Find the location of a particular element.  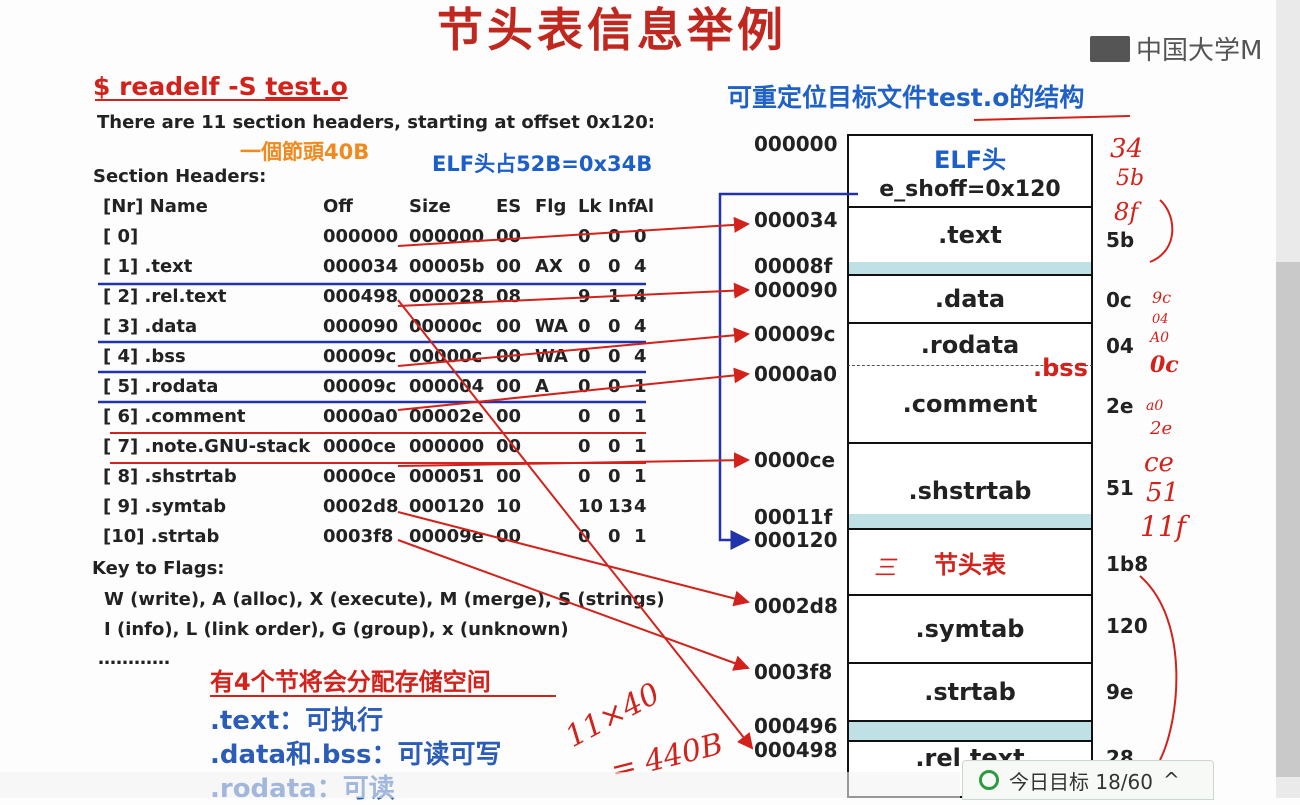

daily-goal-widget: 今日目标 18/60 ^ is located at coordinates (1088, 780).